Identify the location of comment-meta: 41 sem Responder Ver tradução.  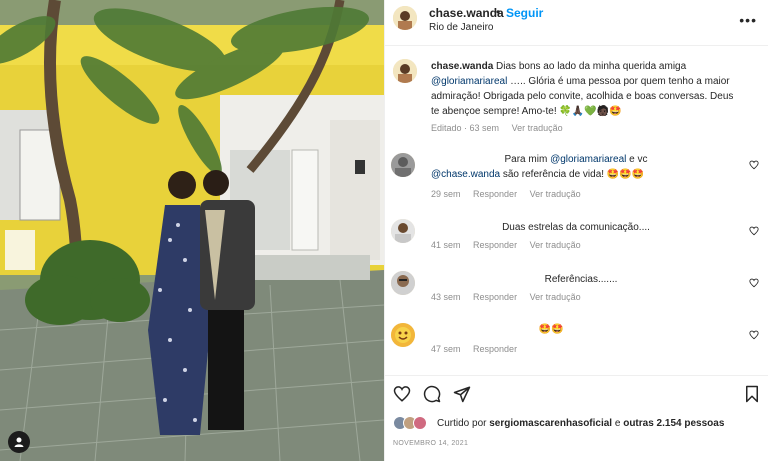
(511, 245).